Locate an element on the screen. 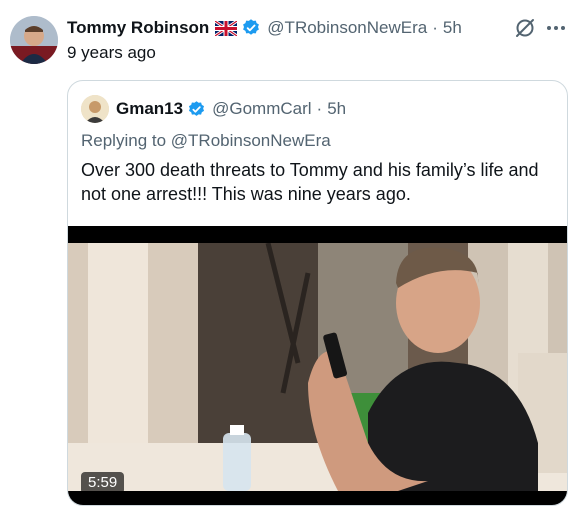 Image resolution: width=575 pixels, height=512 pixels. more-options-icon is located at coordinates (556, 28).